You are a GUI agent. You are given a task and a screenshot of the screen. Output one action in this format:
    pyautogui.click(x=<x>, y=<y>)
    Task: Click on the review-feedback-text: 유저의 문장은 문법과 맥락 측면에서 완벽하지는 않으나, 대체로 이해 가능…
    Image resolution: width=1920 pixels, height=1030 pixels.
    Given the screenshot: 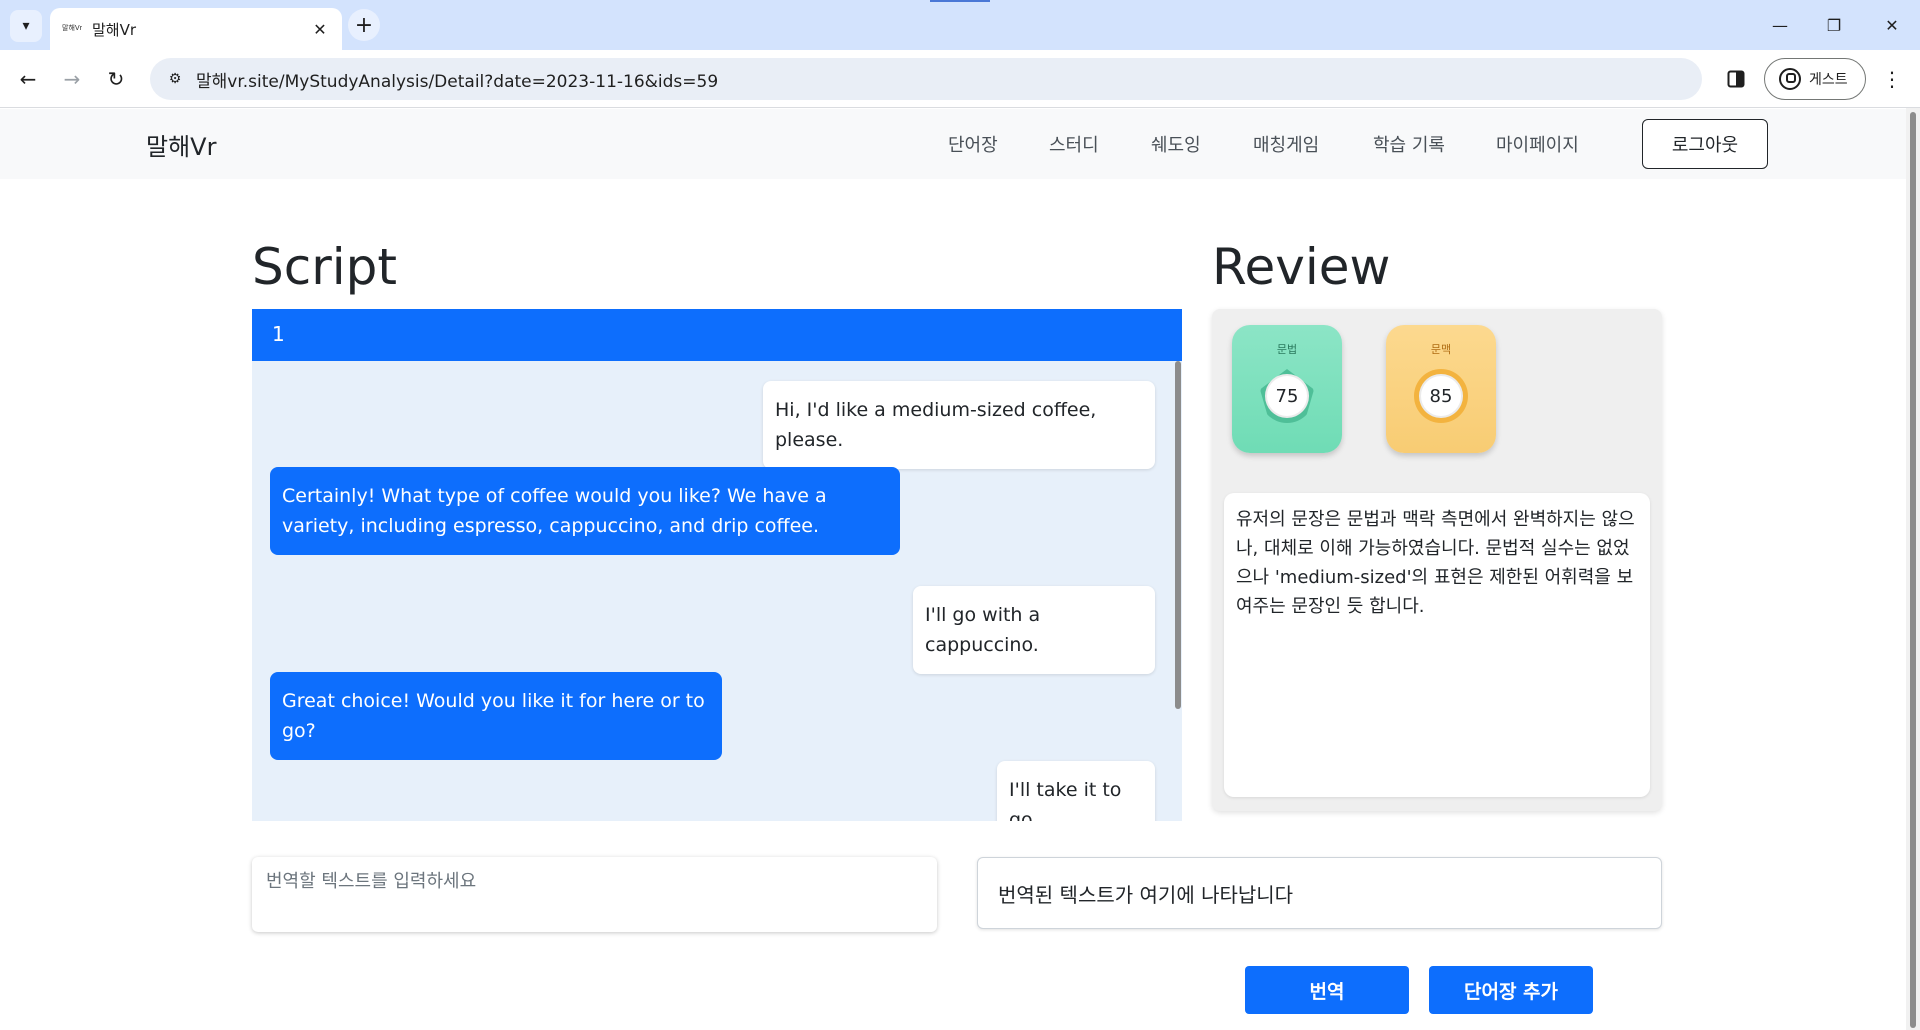 What is the action you would take?
    pyautogui.click(x=1437, y=645)
    